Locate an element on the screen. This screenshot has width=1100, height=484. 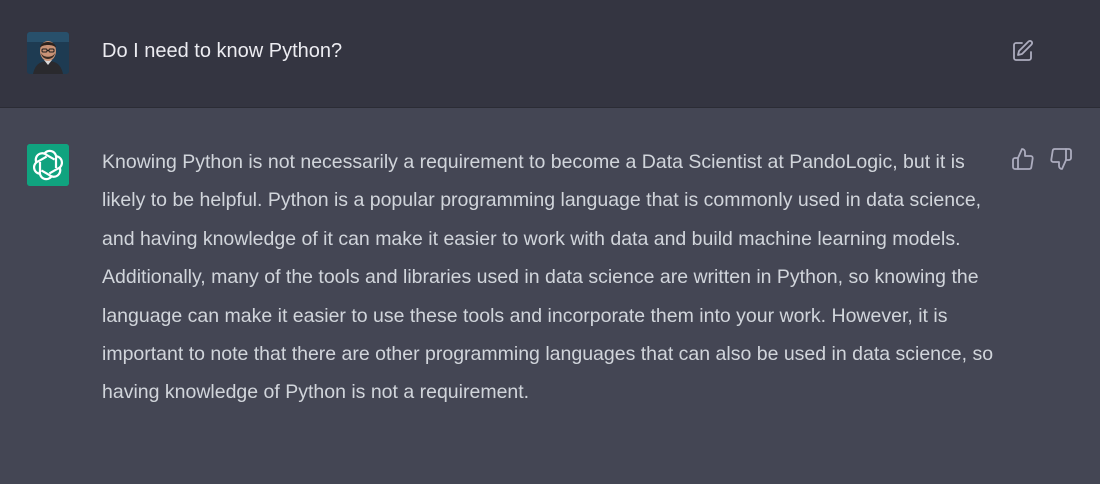
openai-logo-icon is located at coordinates (48, 165).